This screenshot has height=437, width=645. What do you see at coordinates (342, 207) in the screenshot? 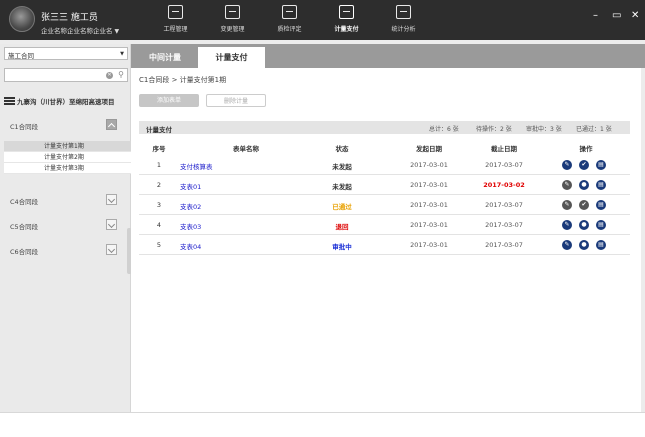
I see `status-text: 已通过` at bounding box center [342, 207].